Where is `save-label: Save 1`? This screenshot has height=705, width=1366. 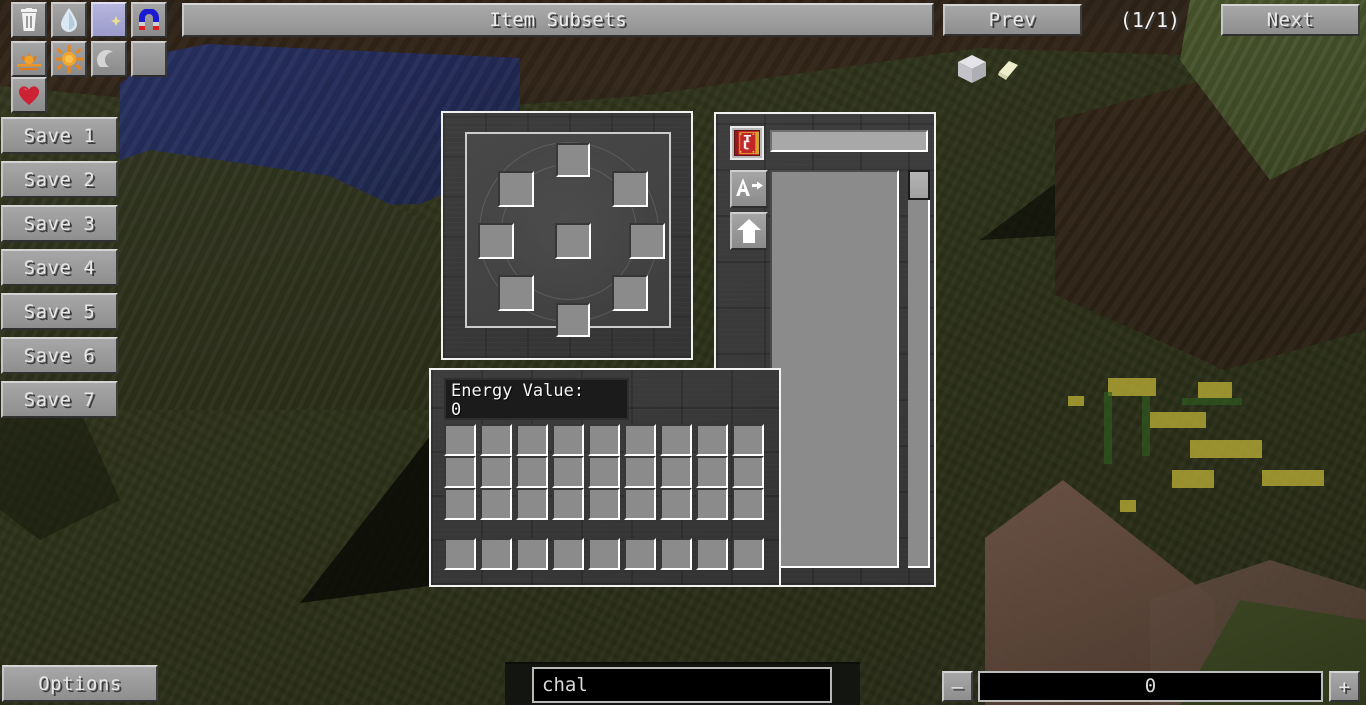
save-label: Save 1 is located at coordinates (59, 135).